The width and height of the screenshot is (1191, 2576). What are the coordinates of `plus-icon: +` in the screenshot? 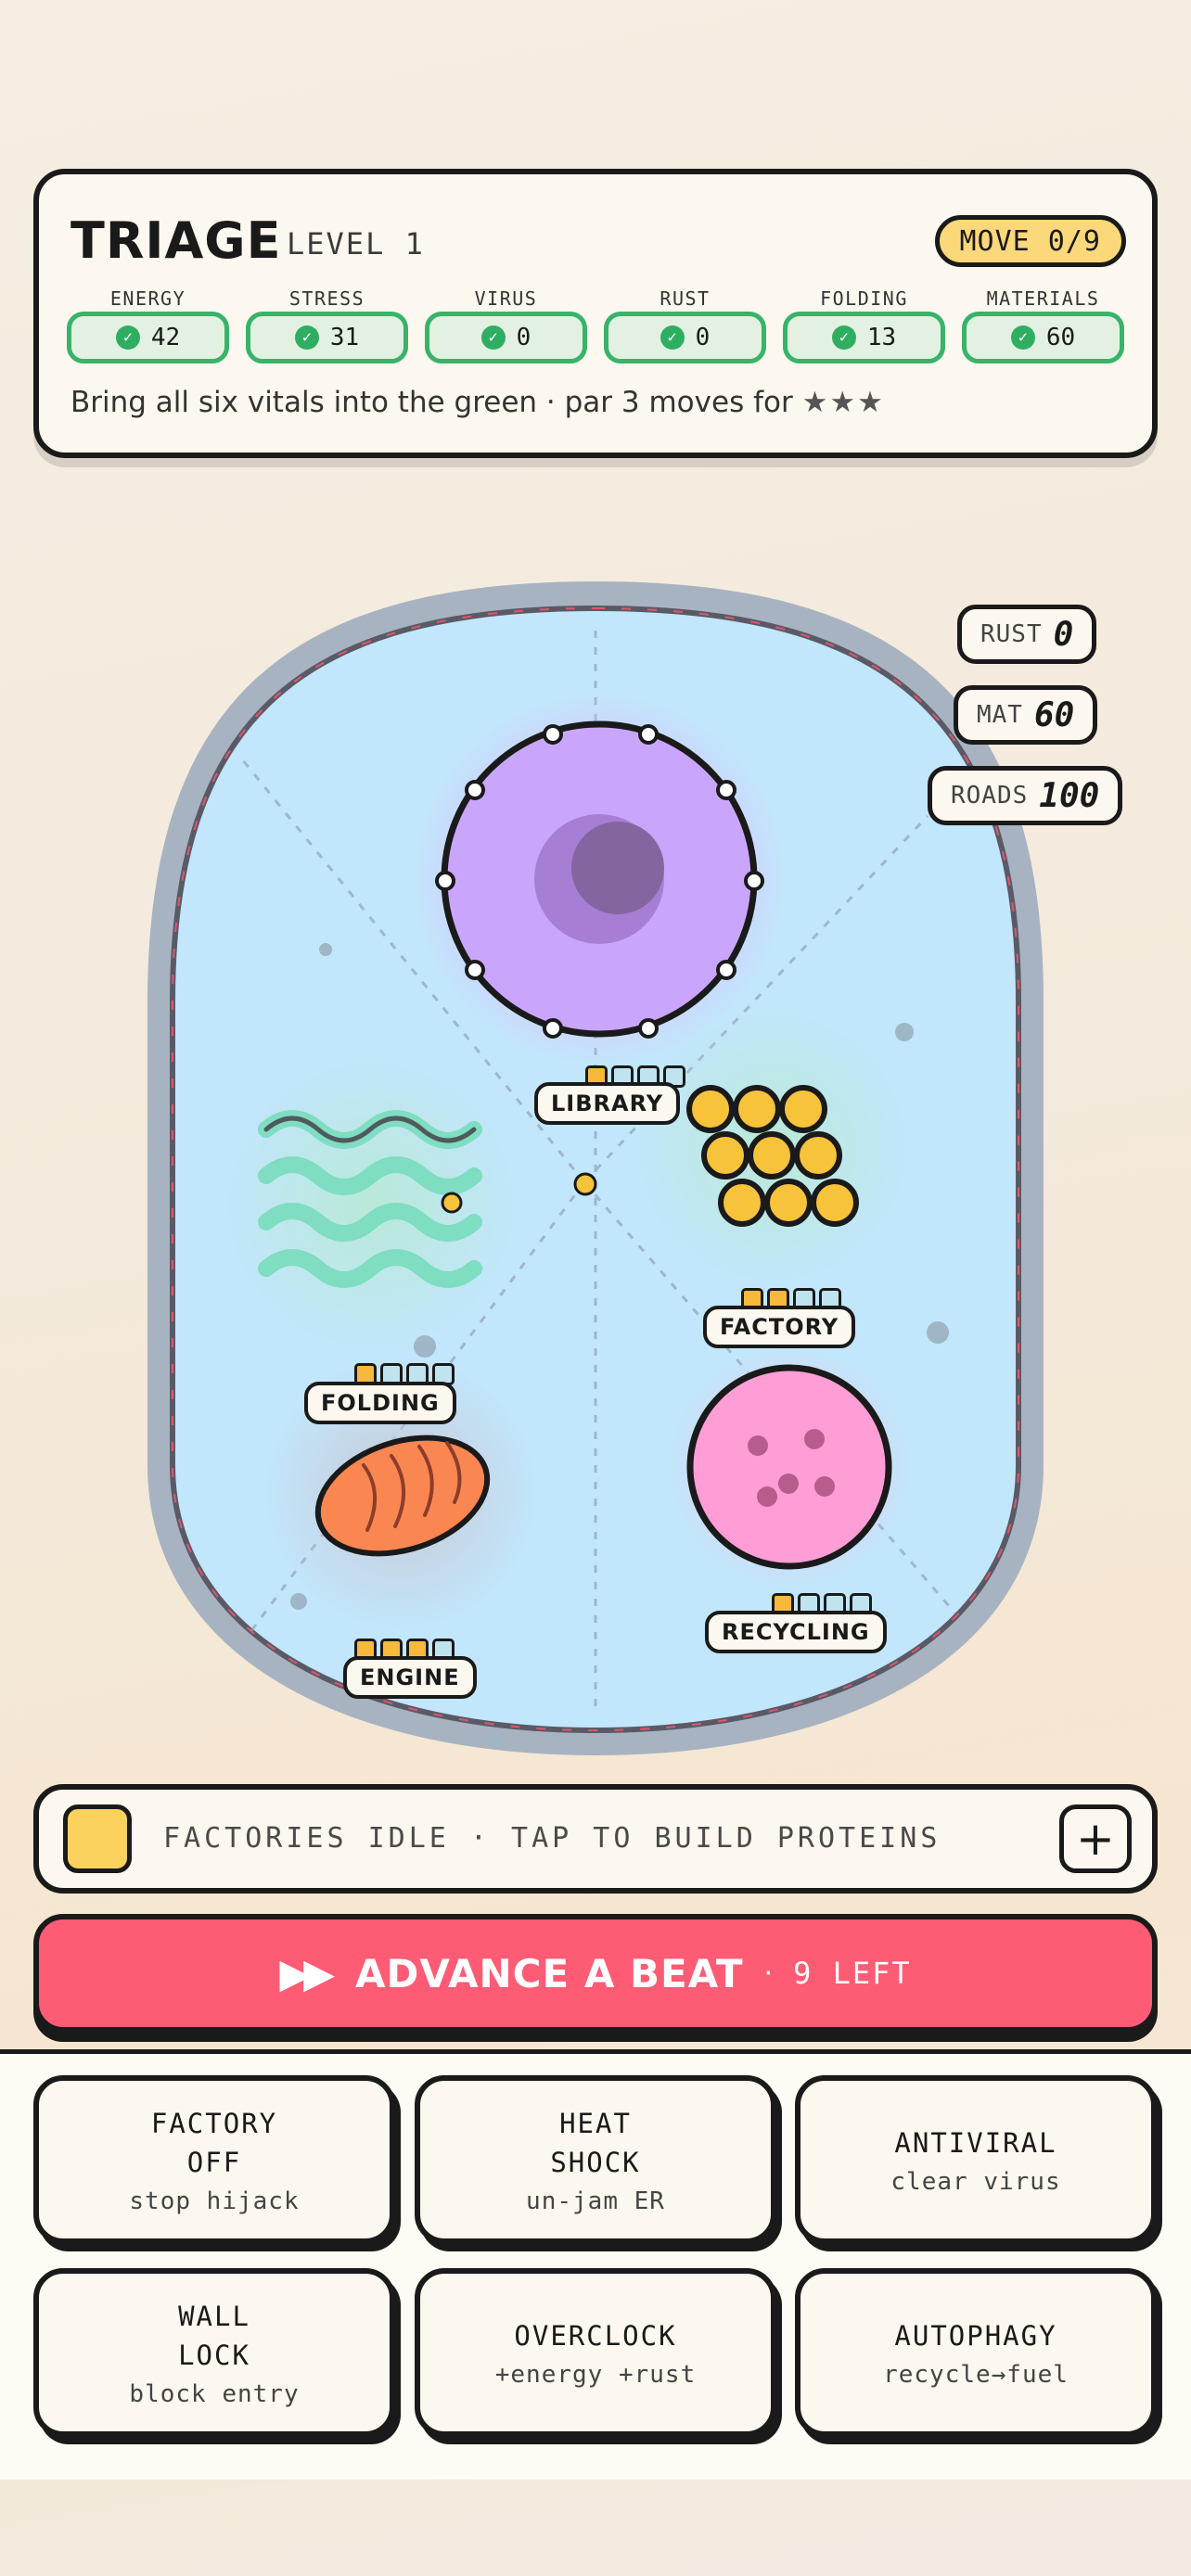 It's located at (1095, 1839).